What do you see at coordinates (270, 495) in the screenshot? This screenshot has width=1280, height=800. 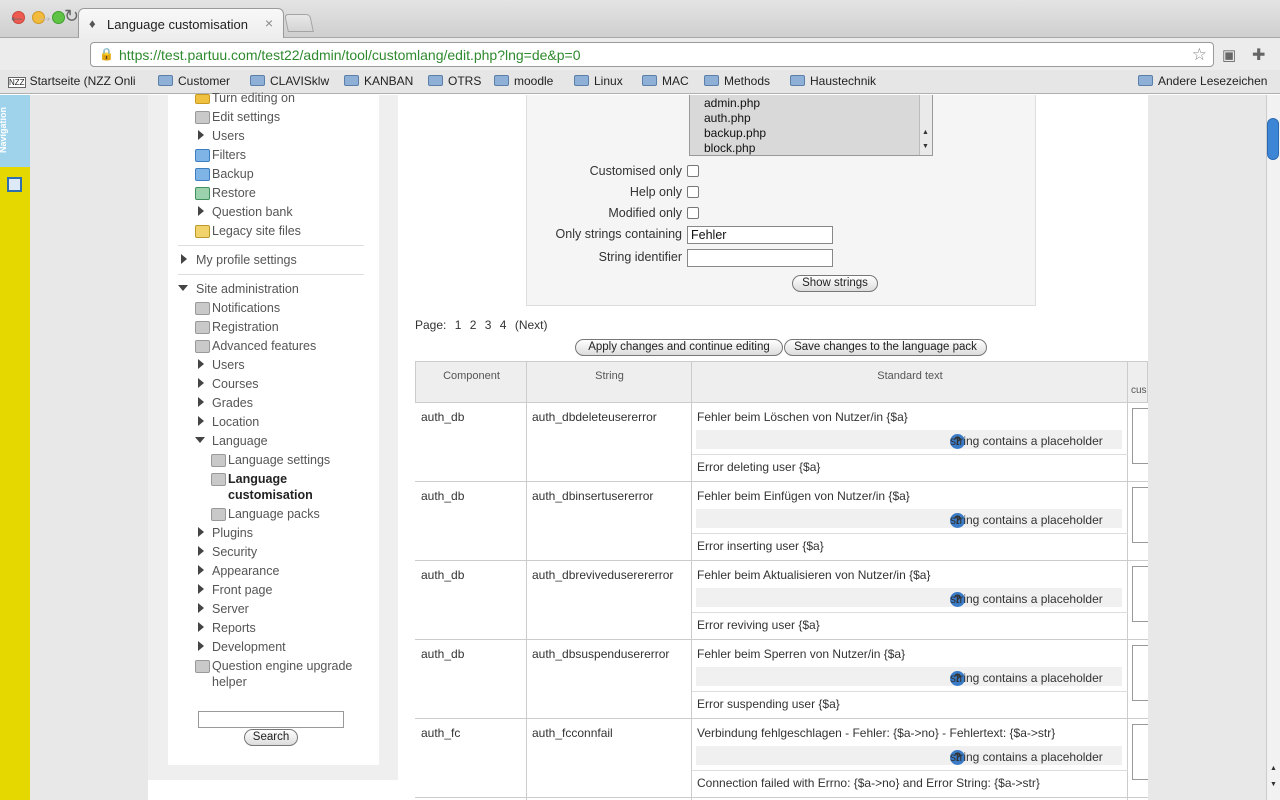 I see `sidebar-item-language-customisation-line2: customisation` at bounding box center [270, 495].